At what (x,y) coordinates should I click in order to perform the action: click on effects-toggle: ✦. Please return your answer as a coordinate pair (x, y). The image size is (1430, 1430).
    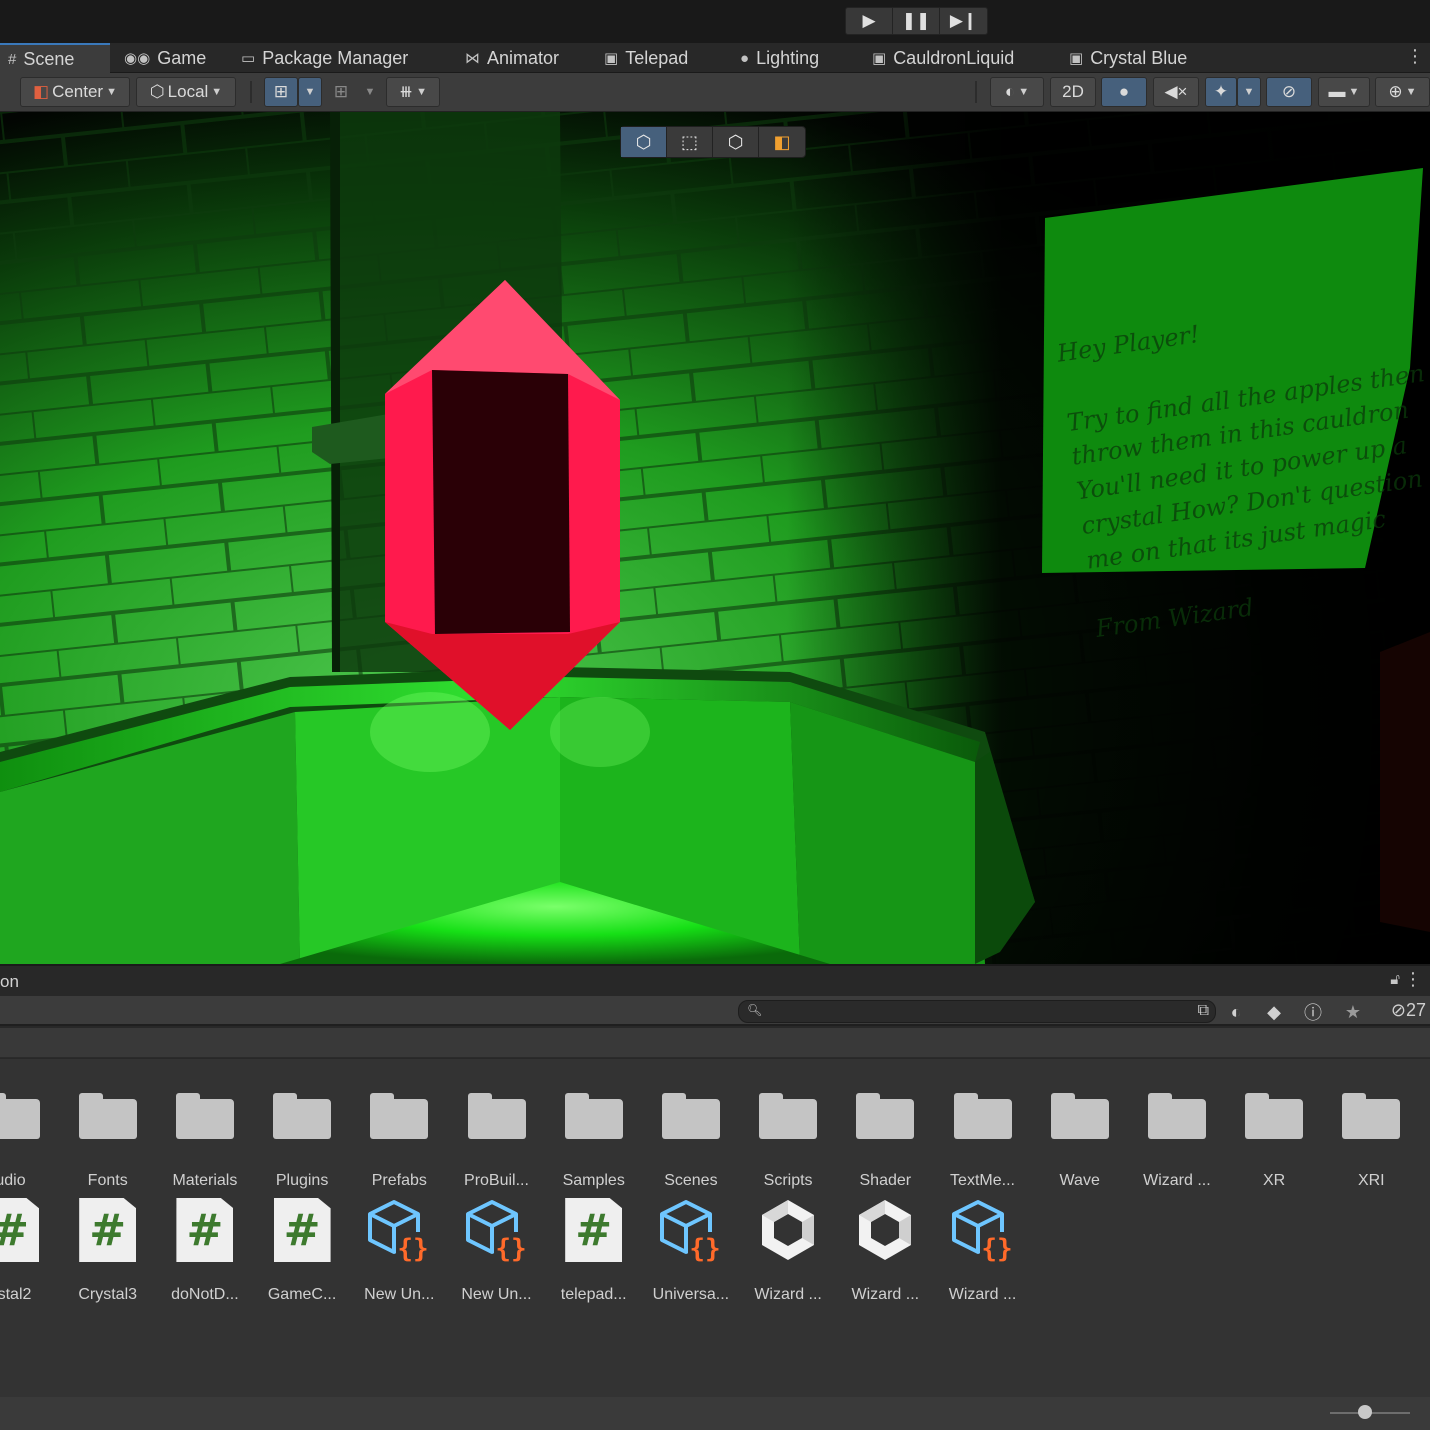
    Looking at the image, I should click on (1221, 92).